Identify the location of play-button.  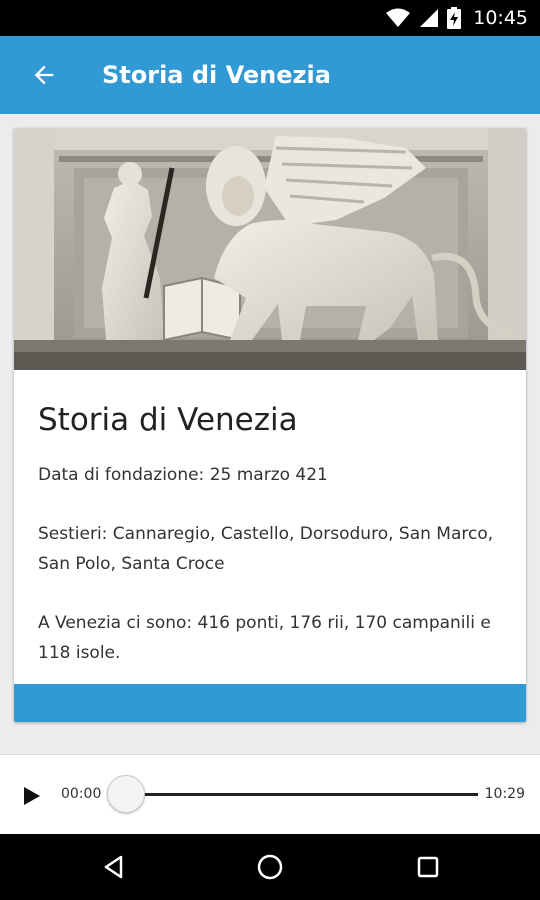
(31, 796).